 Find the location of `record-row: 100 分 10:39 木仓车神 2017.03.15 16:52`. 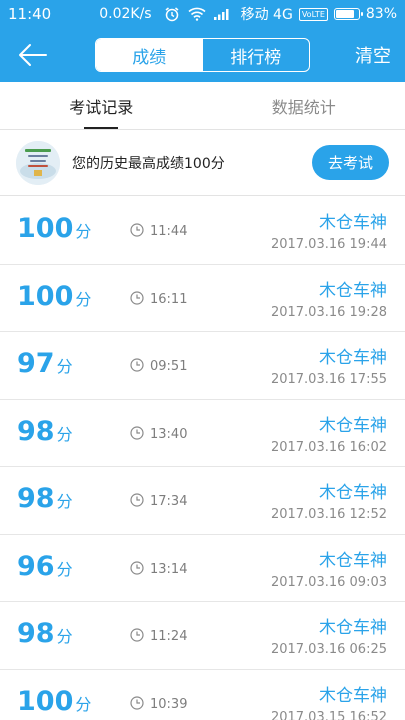

record-row: 100 分 10:39 木仓车神 2017.03.15 16:52 is located at coordinates (202, 695).